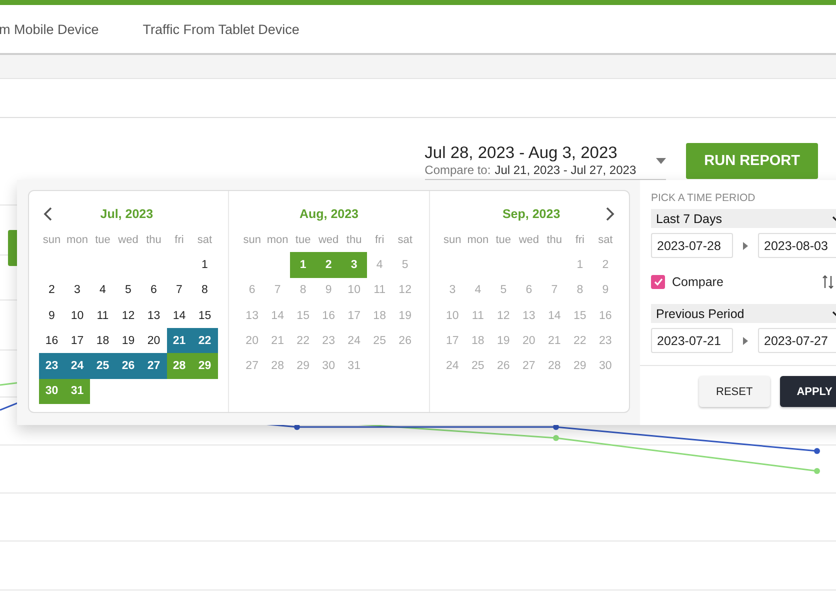 This screenshot has height=604, width=836. Describe the element at coordinates (521, 153) in the screenshot. I see `date-range: Jul 28, 2023 - Aug 3, 2023` at that location.